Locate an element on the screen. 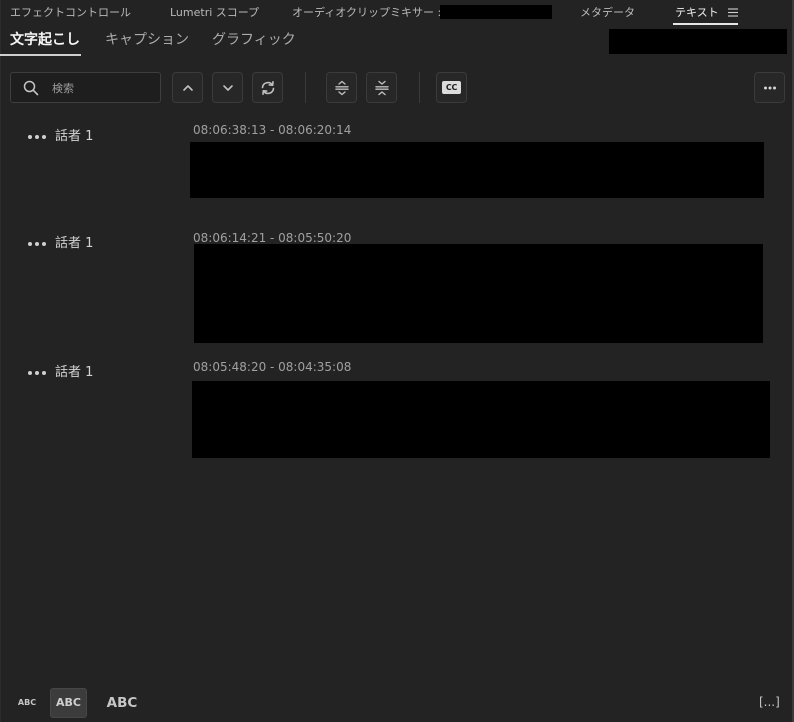 The image size is (794, 722). collapse-all-icon is located at coordinates (382, 88).